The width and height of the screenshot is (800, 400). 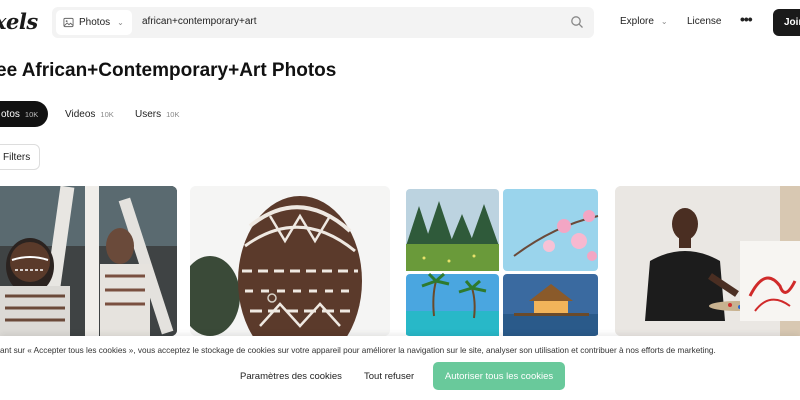 I want to click on cookie-settings-button: Paramètres des cookies, so click(x=291, y=376).